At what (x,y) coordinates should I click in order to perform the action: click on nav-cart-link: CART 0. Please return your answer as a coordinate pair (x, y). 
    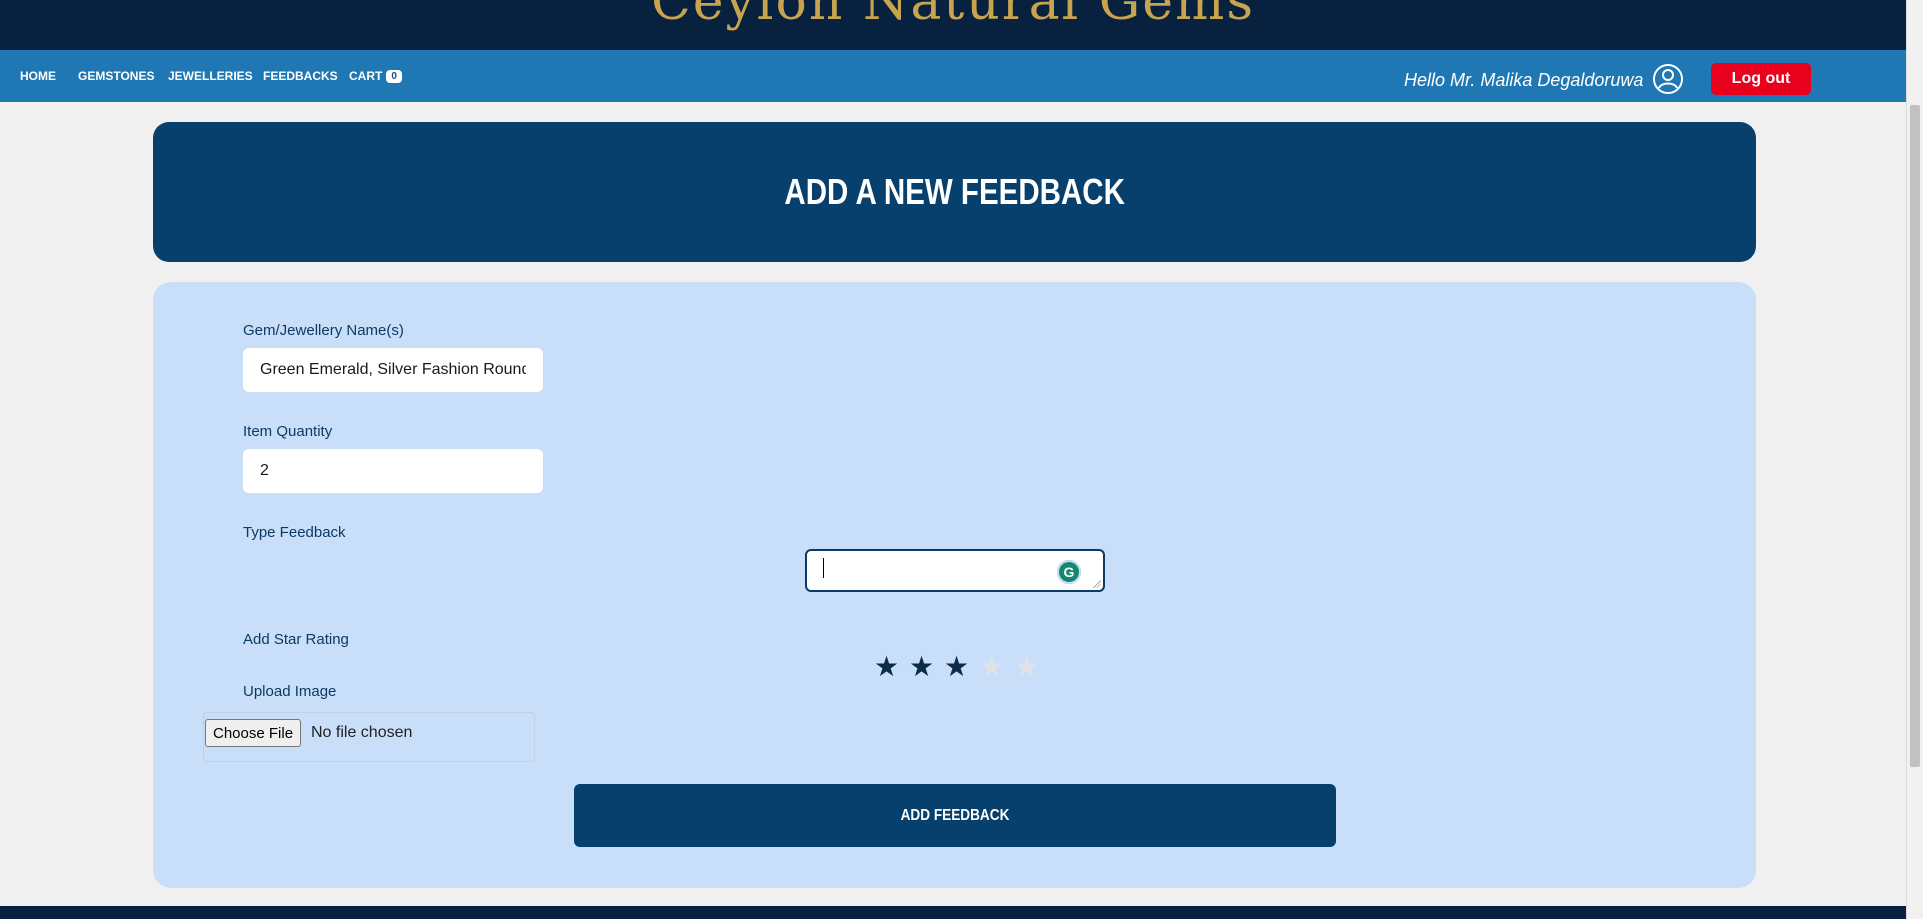
    Looking at the image, I should click on (375, 76).